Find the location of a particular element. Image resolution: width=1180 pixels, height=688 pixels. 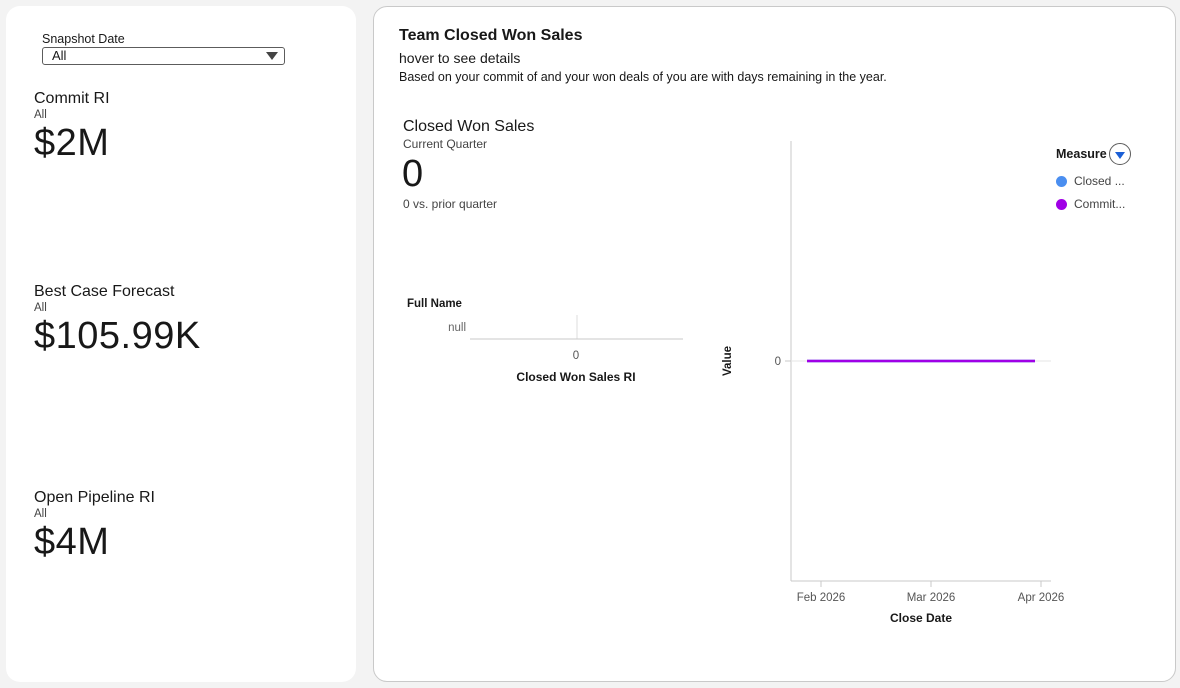

snapshot-date-select: All is located at coordinates (163, 56).